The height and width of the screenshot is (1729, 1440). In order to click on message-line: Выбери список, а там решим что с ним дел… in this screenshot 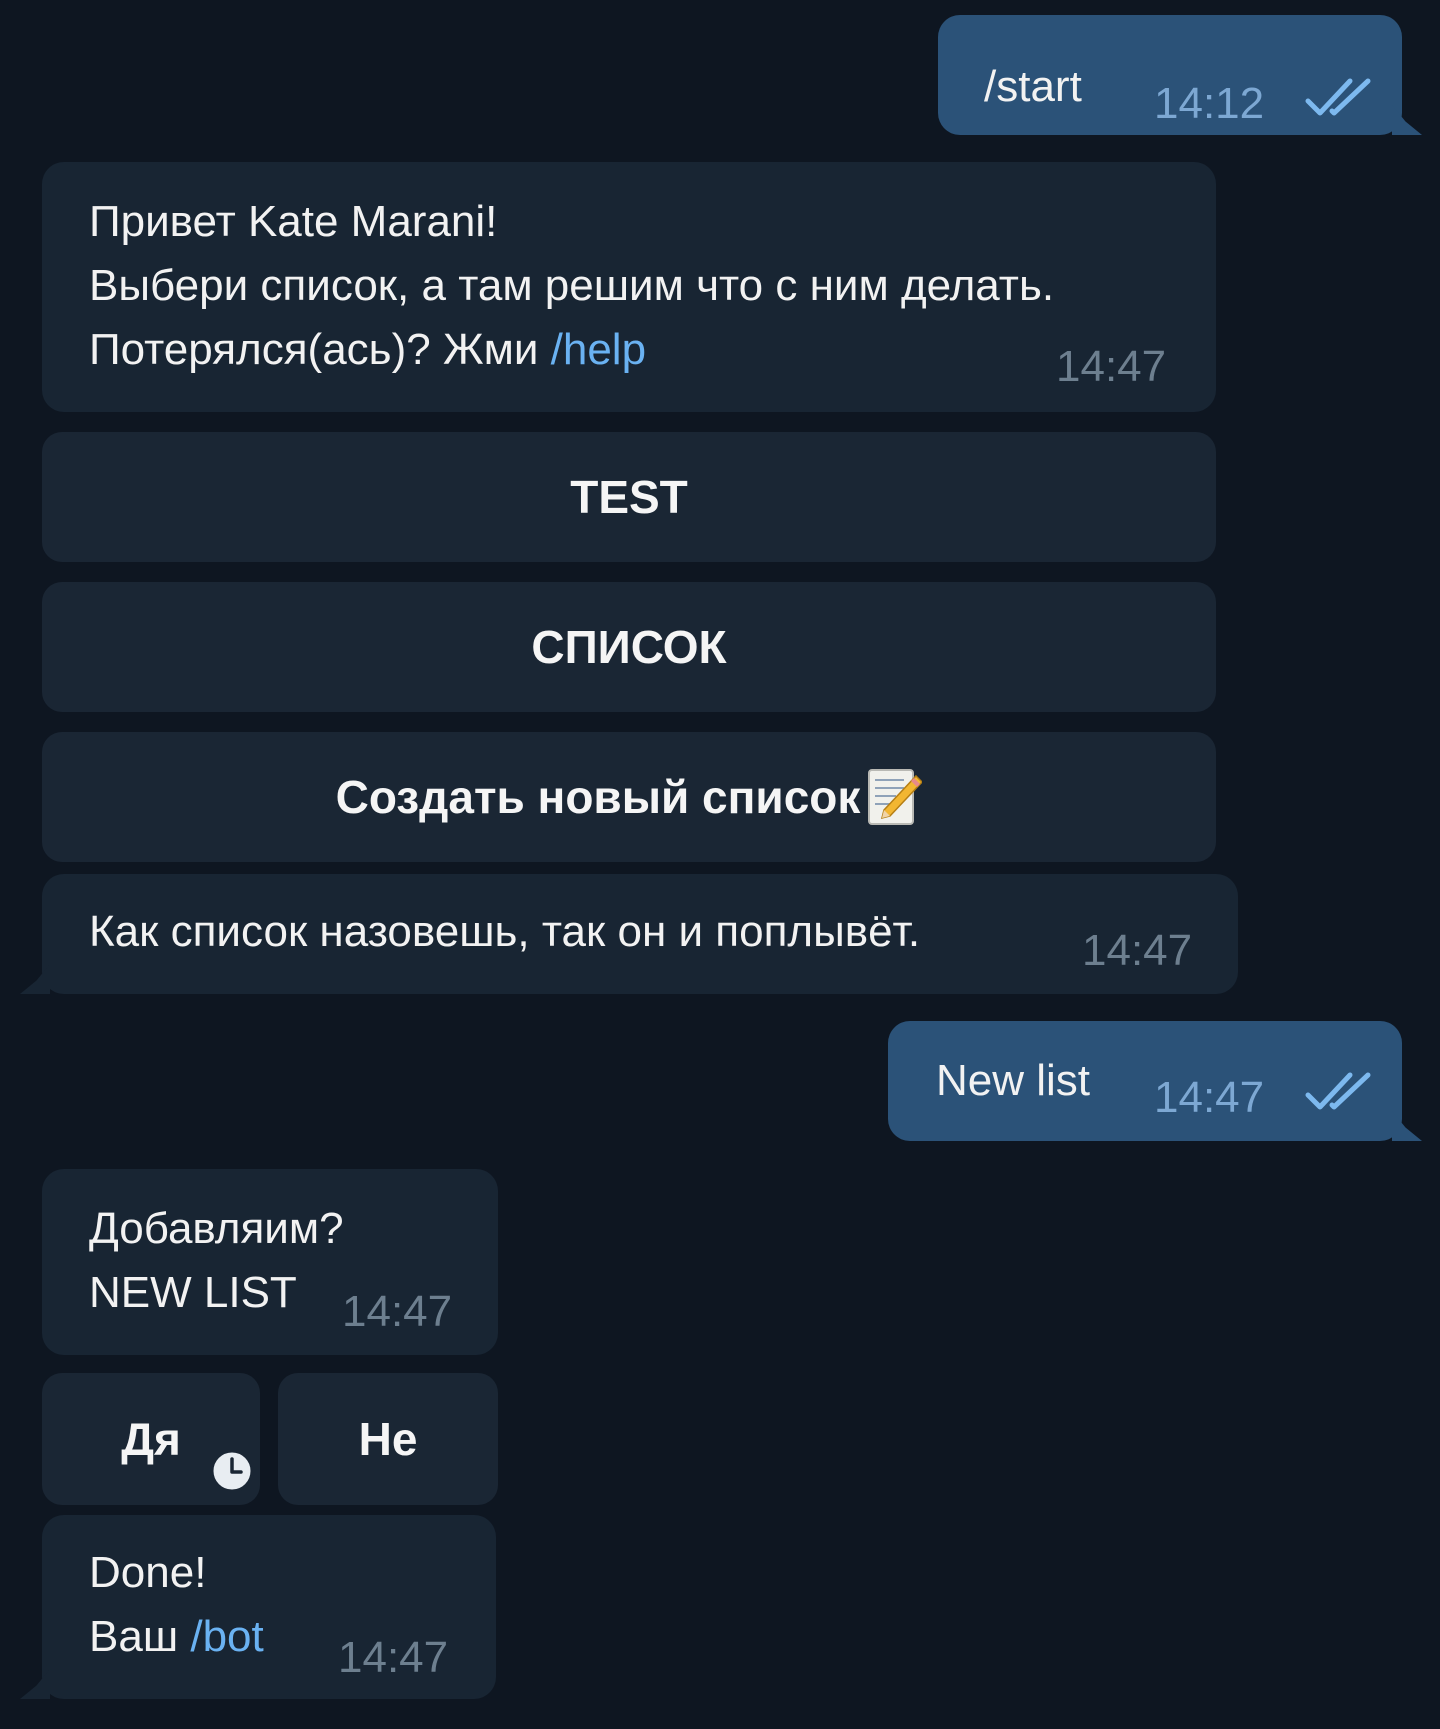, I will do `click(572, 285)`.